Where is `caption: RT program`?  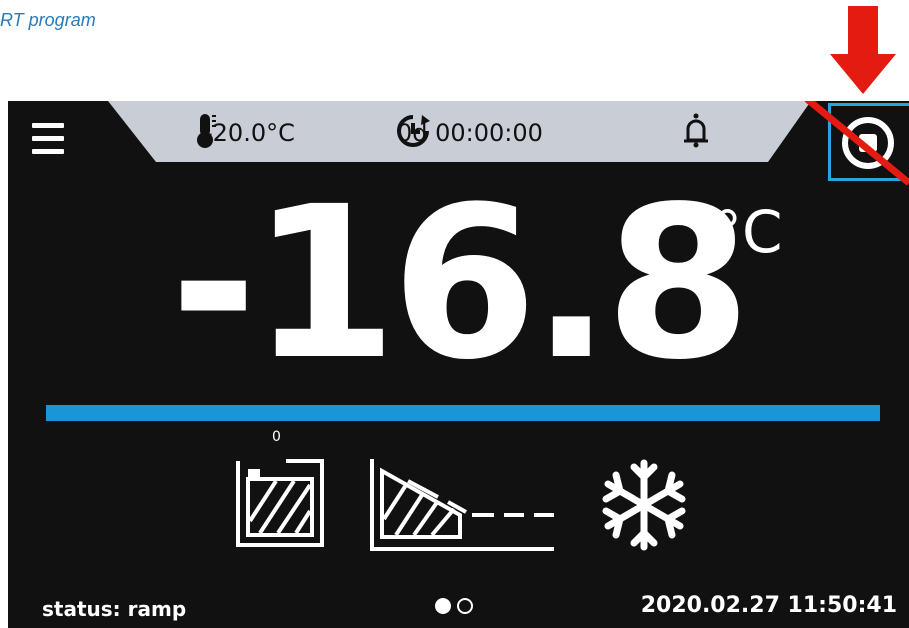
caption: RT program is located at coordinates (48, 20).